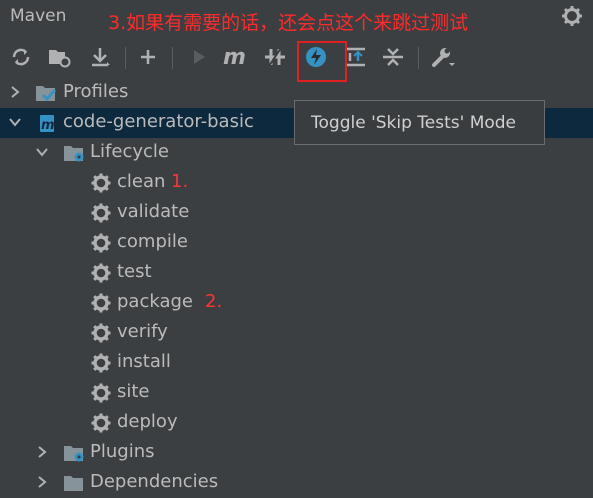 The width and height of the screenshot is (593, 498). What do you see at coordinates (152, 241) in the screenshot?
I see `goal-label: compile` at bounding box center [152, 241].